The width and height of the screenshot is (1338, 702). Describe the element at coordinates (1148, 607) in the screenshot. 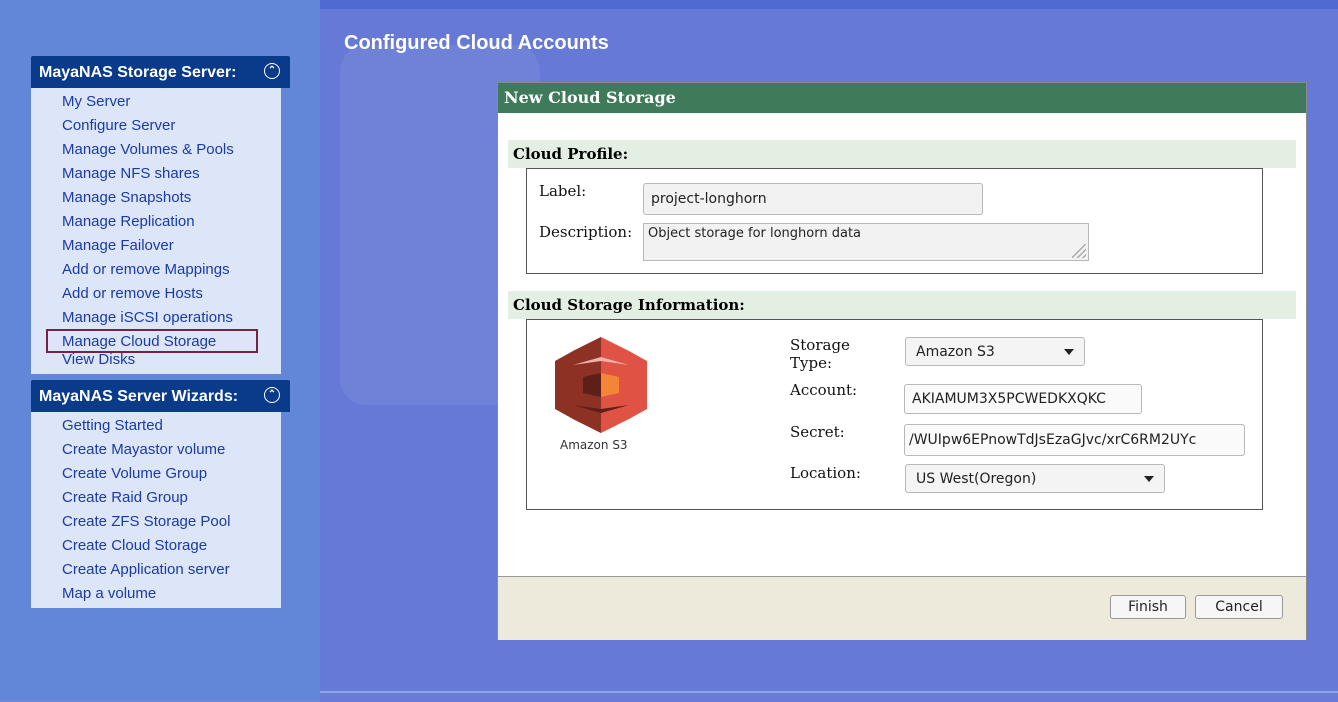

I see `finish-button: Finish` at that location.